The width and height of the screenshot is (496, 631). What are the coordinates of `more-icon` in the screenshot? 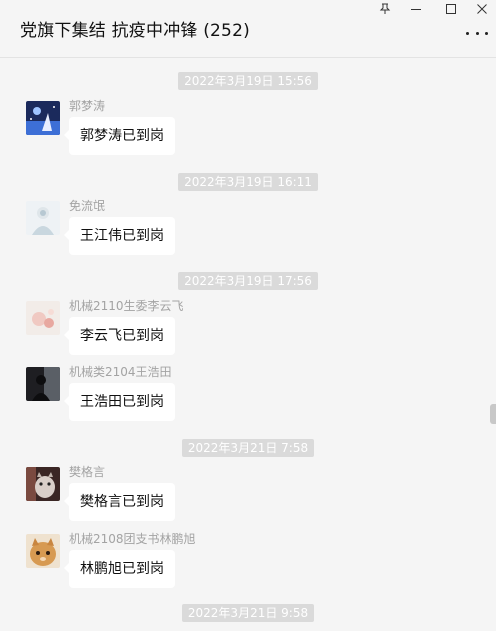 It's located at (477, 33).